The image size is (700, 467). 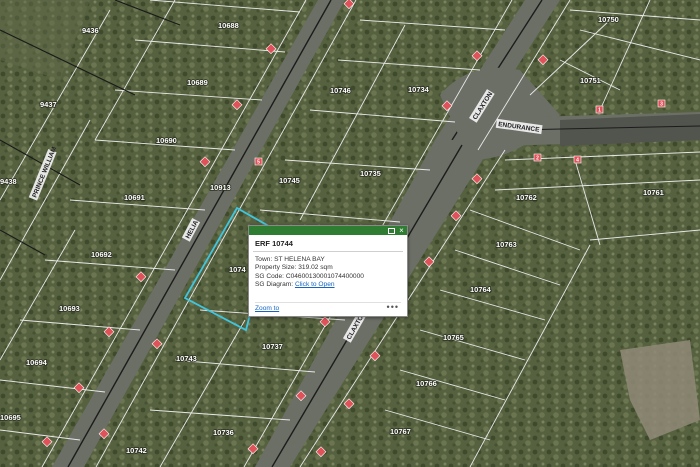 I want to click on parcel-label-10766: 10766, so click(x=426, y=383).